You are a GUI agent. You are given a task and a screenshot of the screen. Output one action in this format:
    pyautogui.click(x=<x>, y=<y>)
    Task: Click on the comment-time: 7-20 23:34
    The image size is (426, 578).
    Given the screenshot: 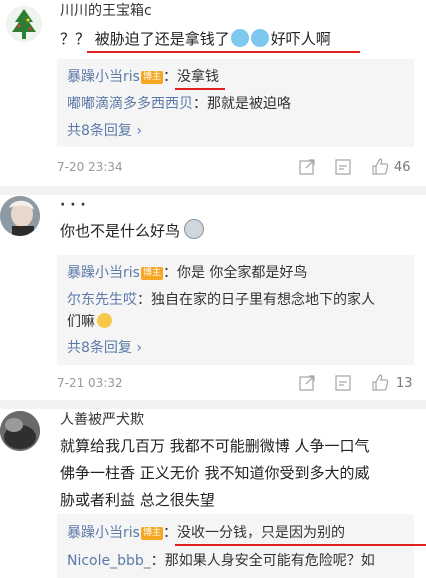 What is the action you would take?
    pyautogui.click(x=90, y=167)
    